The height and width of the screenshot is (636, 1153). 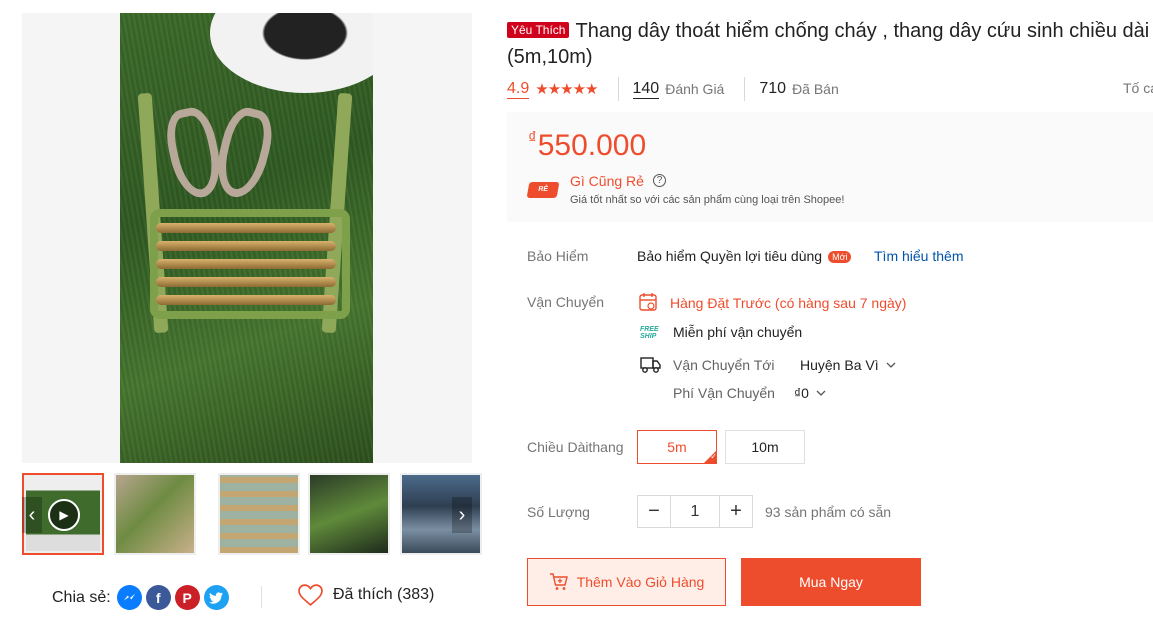 I want to click on cheap-deal-logo-icon: RẺ, so click(x=543, y=190).